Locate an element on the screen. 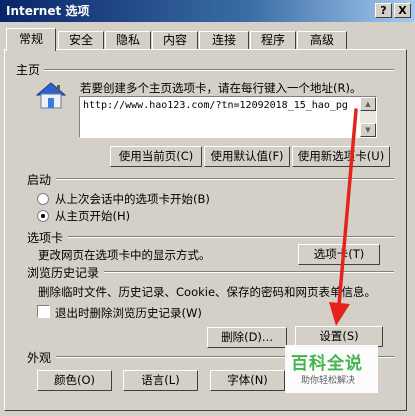  tab-privacy: 隐私 is located at coordinates (128, 40).